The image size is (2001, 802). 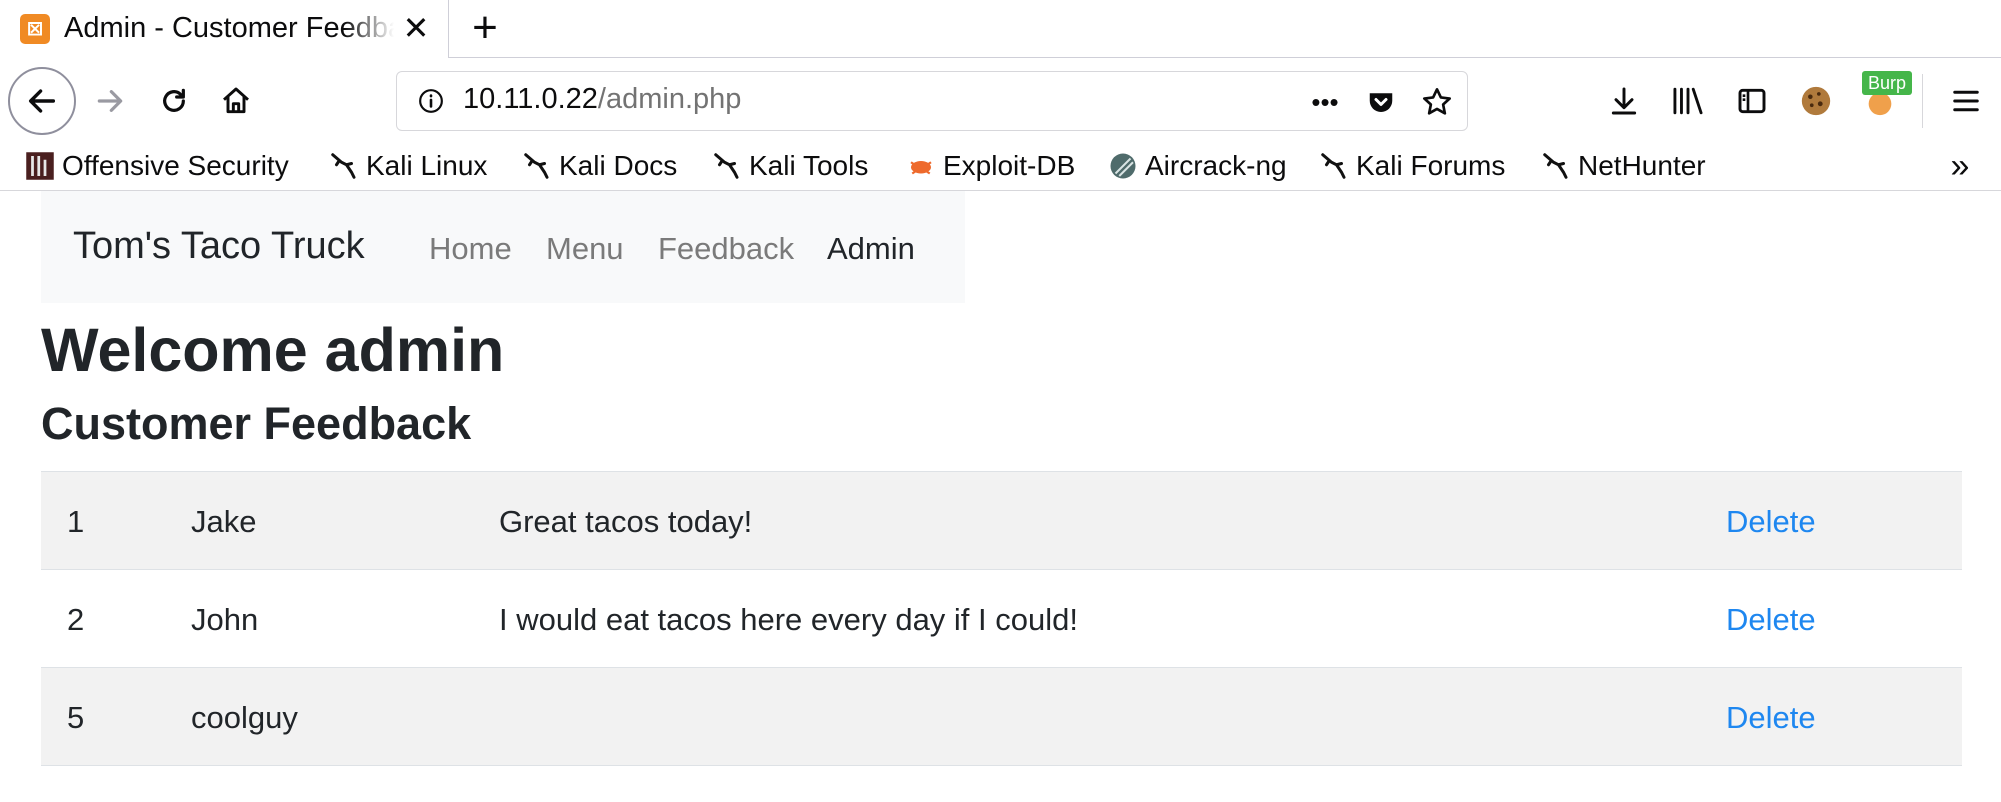 What do you see at coordinates (76, 717) in the screenshot?
I see `feedback-id: 5` at bounding box center [76, 717].